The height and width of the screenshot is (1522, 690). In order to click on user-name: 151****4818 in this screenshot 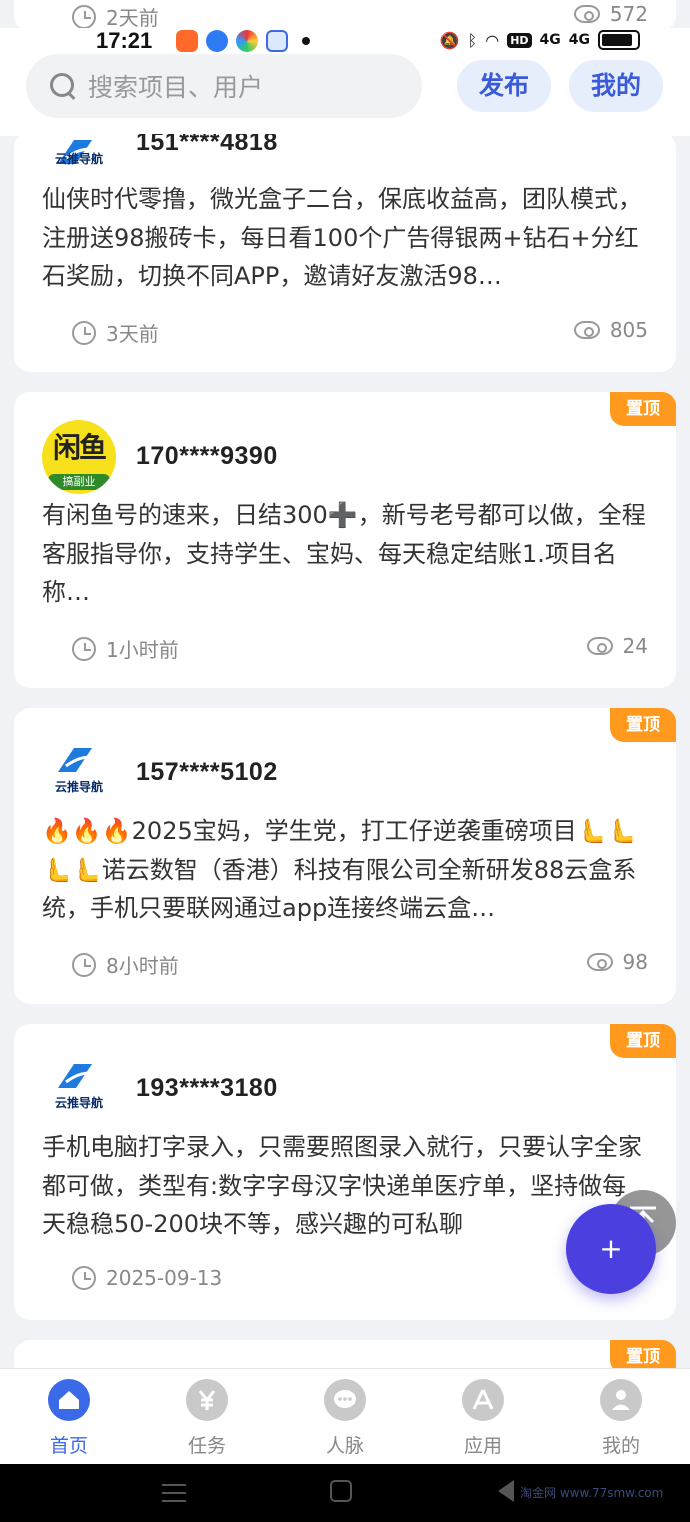, I will do `click(207, 142)`.